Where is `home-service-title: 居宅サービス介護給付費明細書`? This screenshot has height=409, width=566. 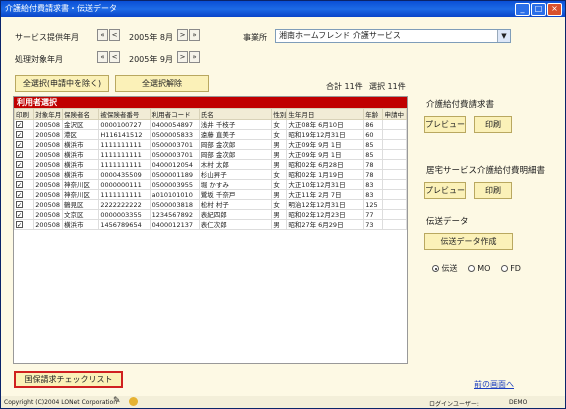 home-service-title: 居宅サービス介護給付費明細書 is located at coordinates (486, 171).